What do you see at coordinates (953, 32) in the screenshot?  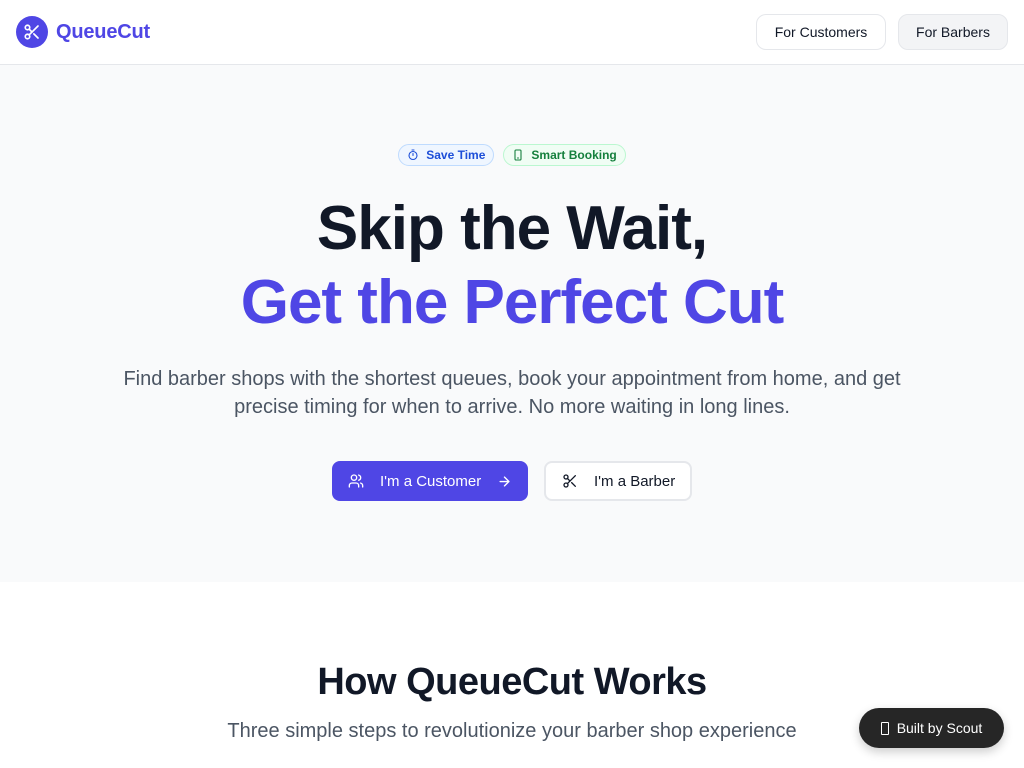 I see `for-barbers-button: For Barbers` at bounding box center [953, 32].